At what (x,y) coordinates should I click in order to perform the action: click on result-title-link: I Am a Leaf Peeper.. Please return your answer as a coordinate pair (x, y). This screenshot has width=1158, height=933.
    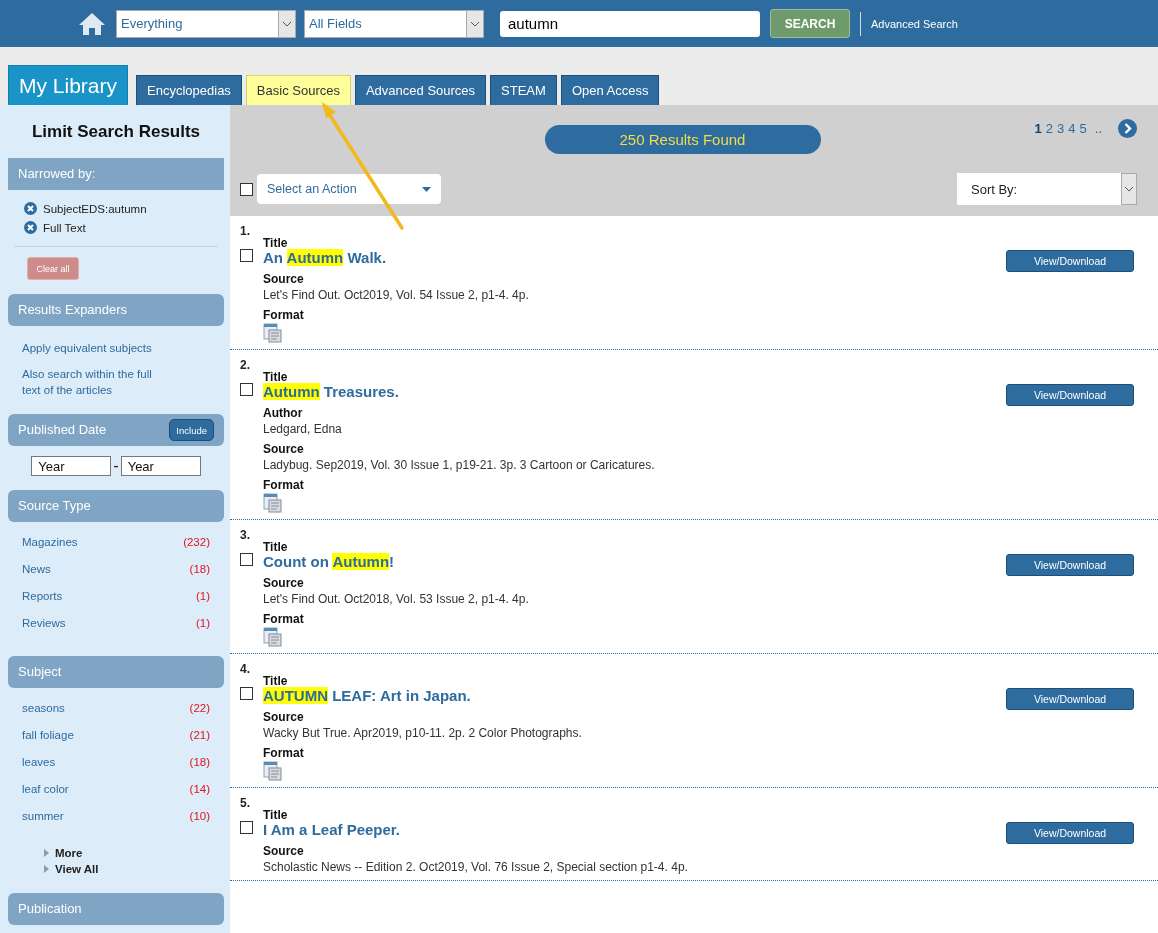
    Looking at the image, I should click on (629, 829).